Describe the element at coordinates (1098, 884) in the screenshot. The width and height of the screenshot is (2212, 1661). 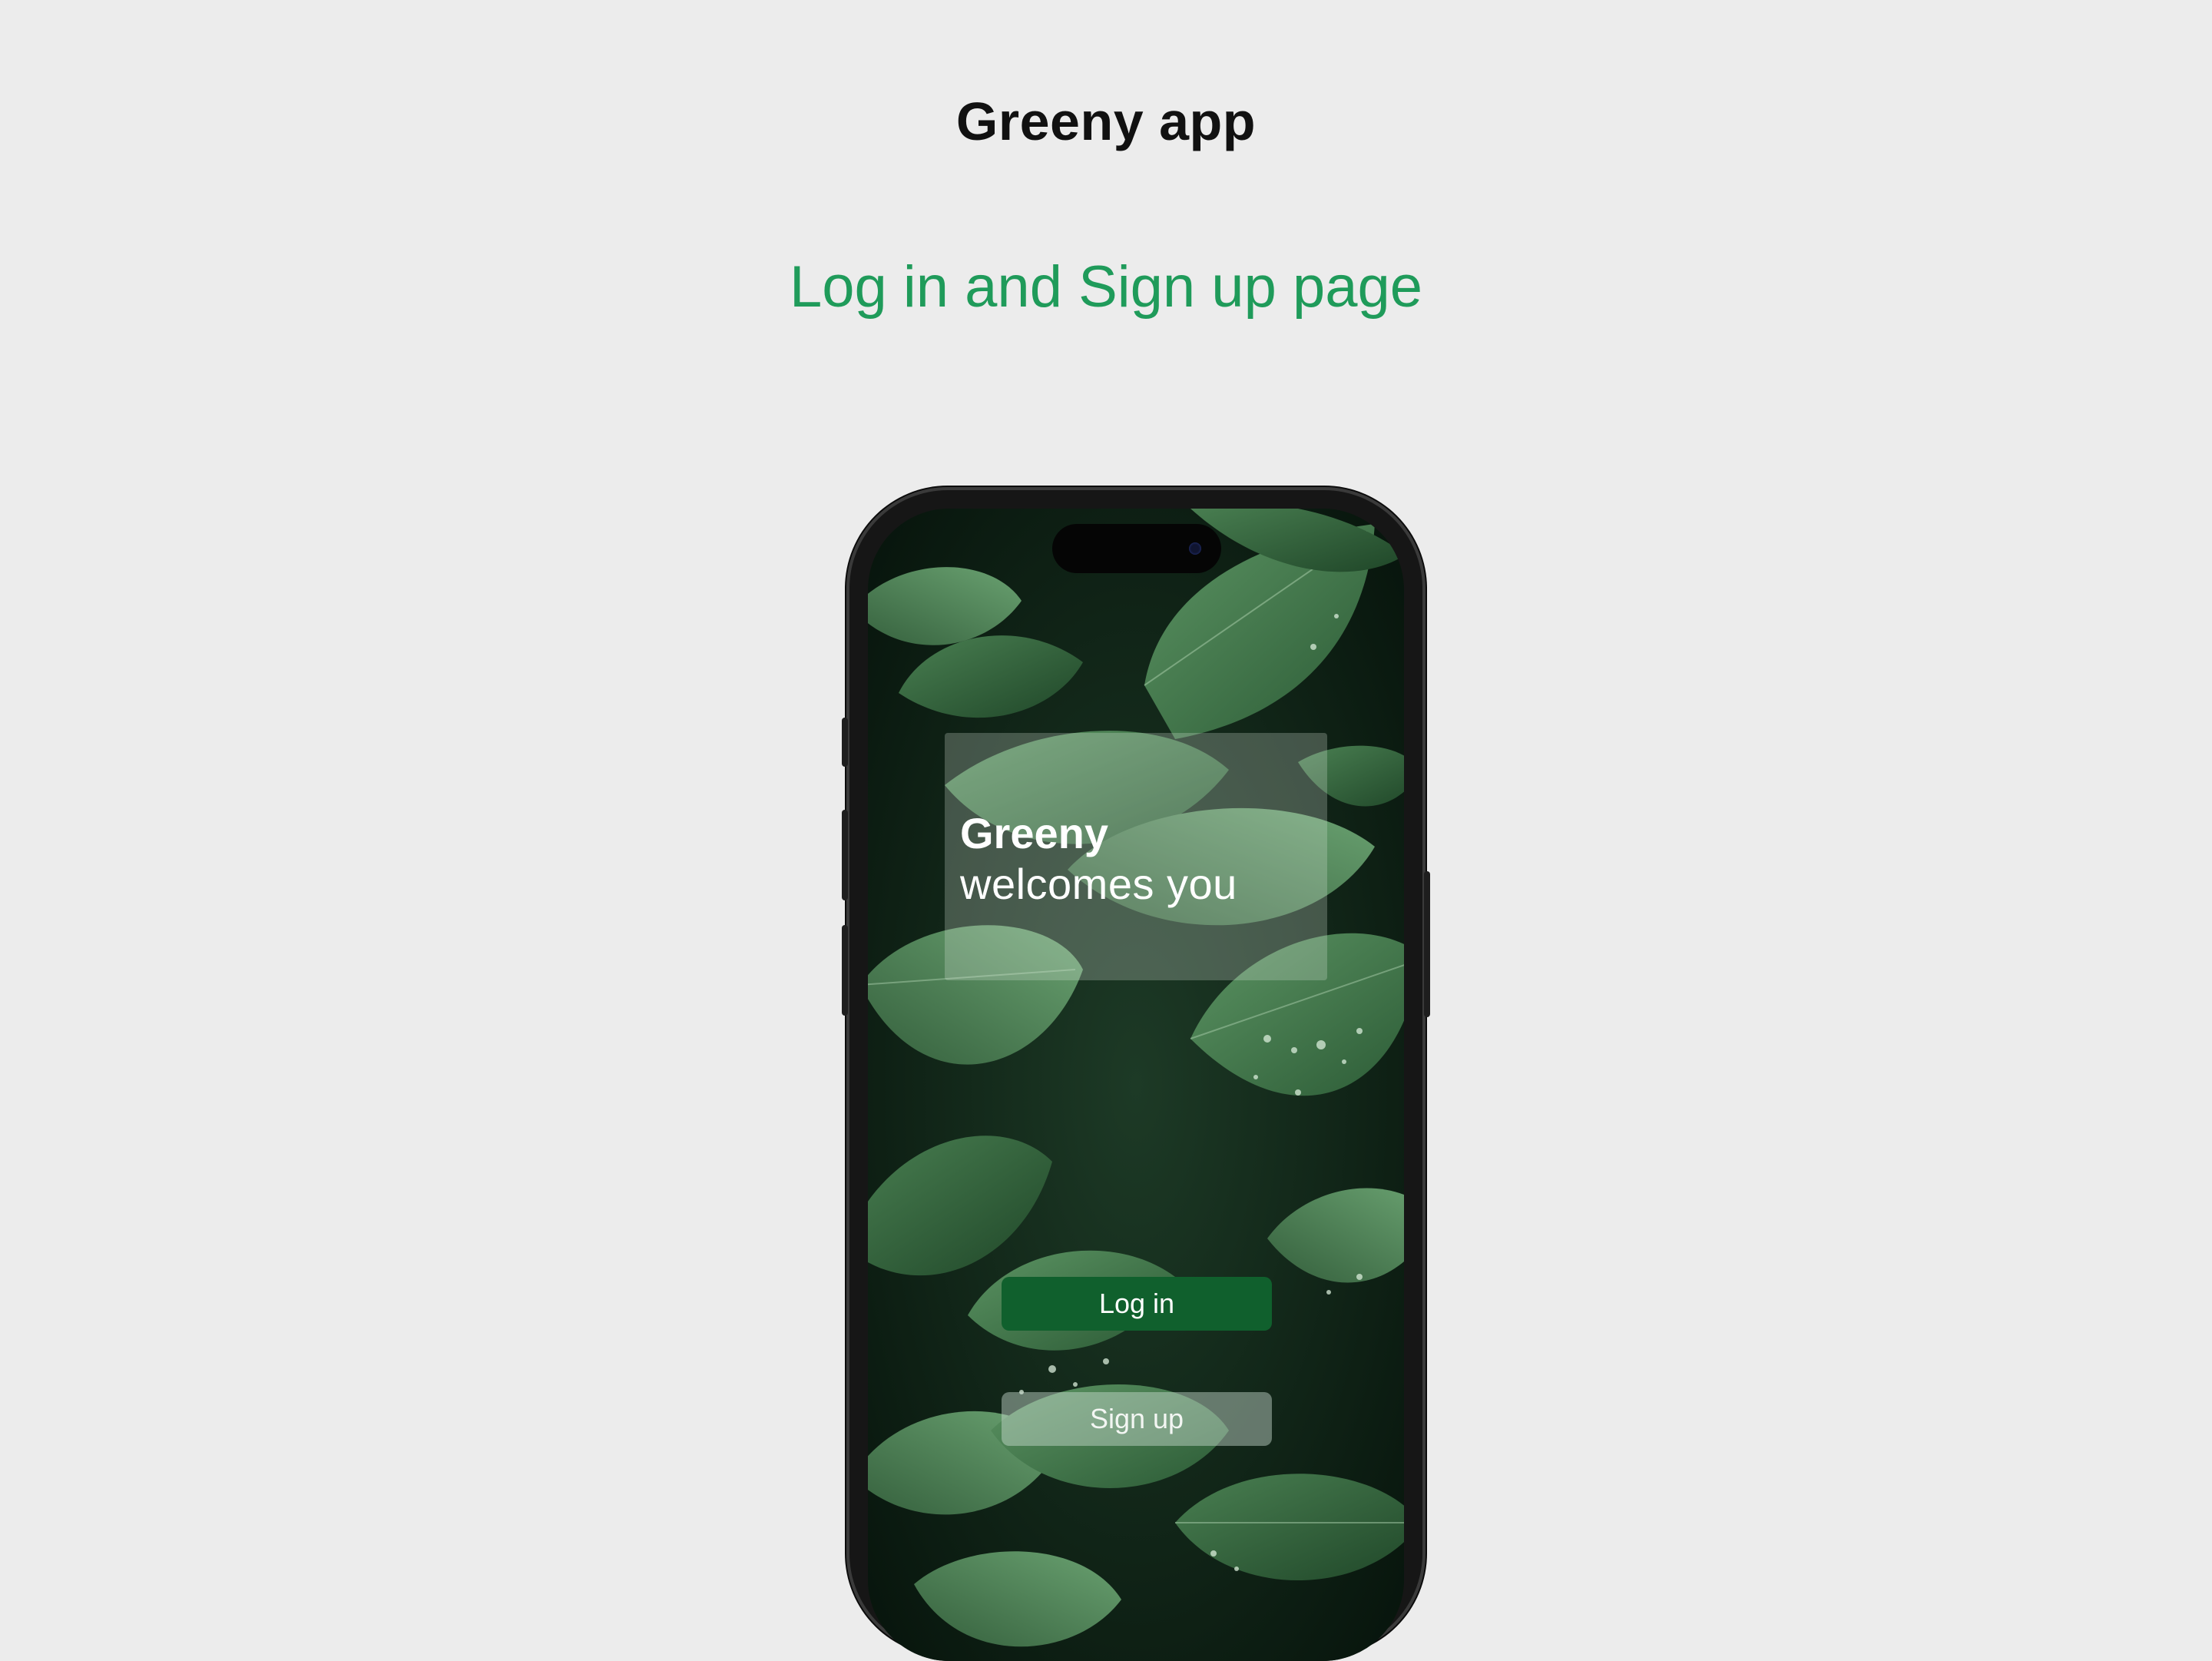
I see `welcome-tagline: welcomes you` at that location.